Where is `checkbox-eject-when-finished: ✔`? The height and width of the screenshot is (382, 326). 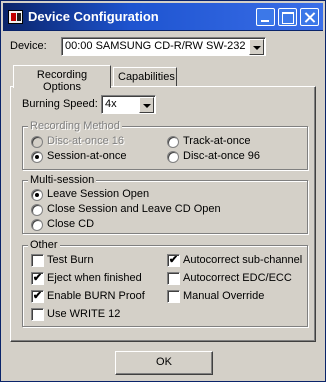 checkbox-eject-when-finished: ✔ is located at coordinates (37, 278).